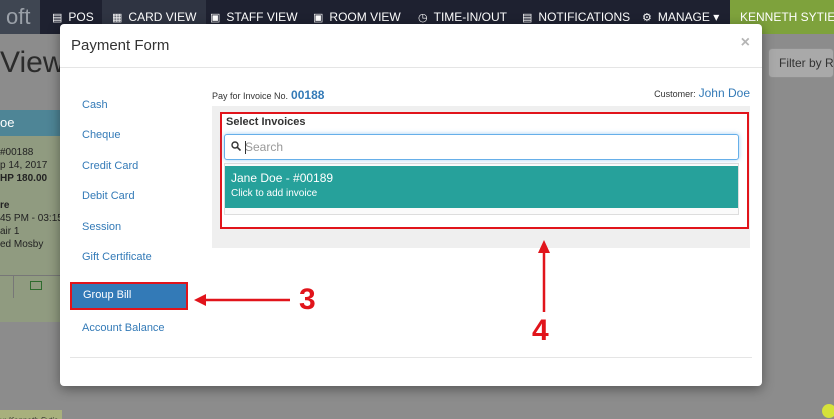 The height and width of the screenshot is (419, 834). I want to click on annotation-arrows, so click(372, 276).